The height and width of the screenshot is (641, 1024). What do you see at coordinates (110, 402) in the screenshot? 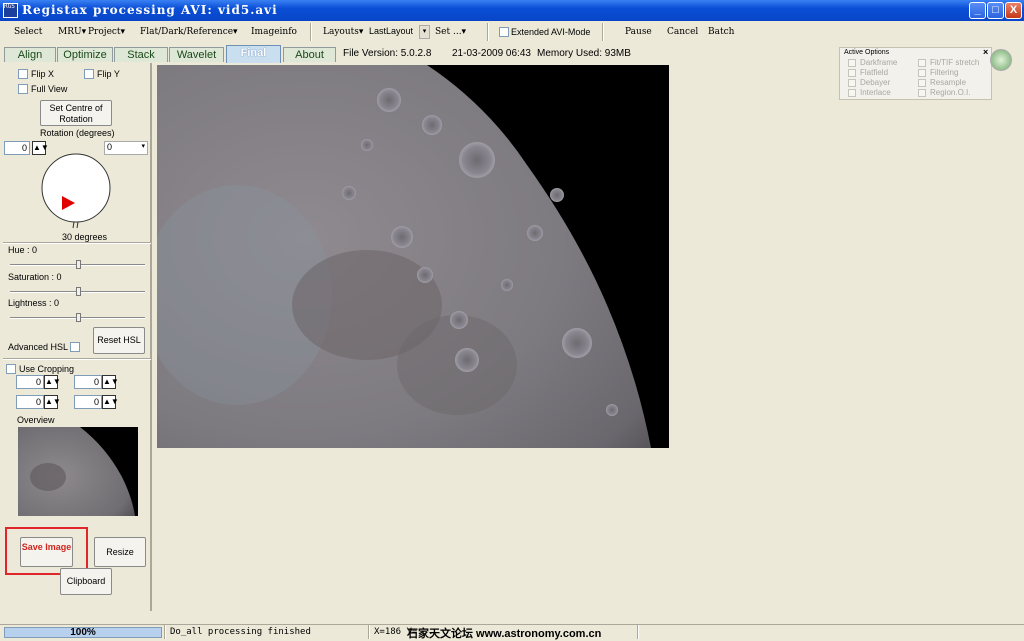
I see `crop-bottom-spin-icon: ▲▼` at bounding box center [110, 402].